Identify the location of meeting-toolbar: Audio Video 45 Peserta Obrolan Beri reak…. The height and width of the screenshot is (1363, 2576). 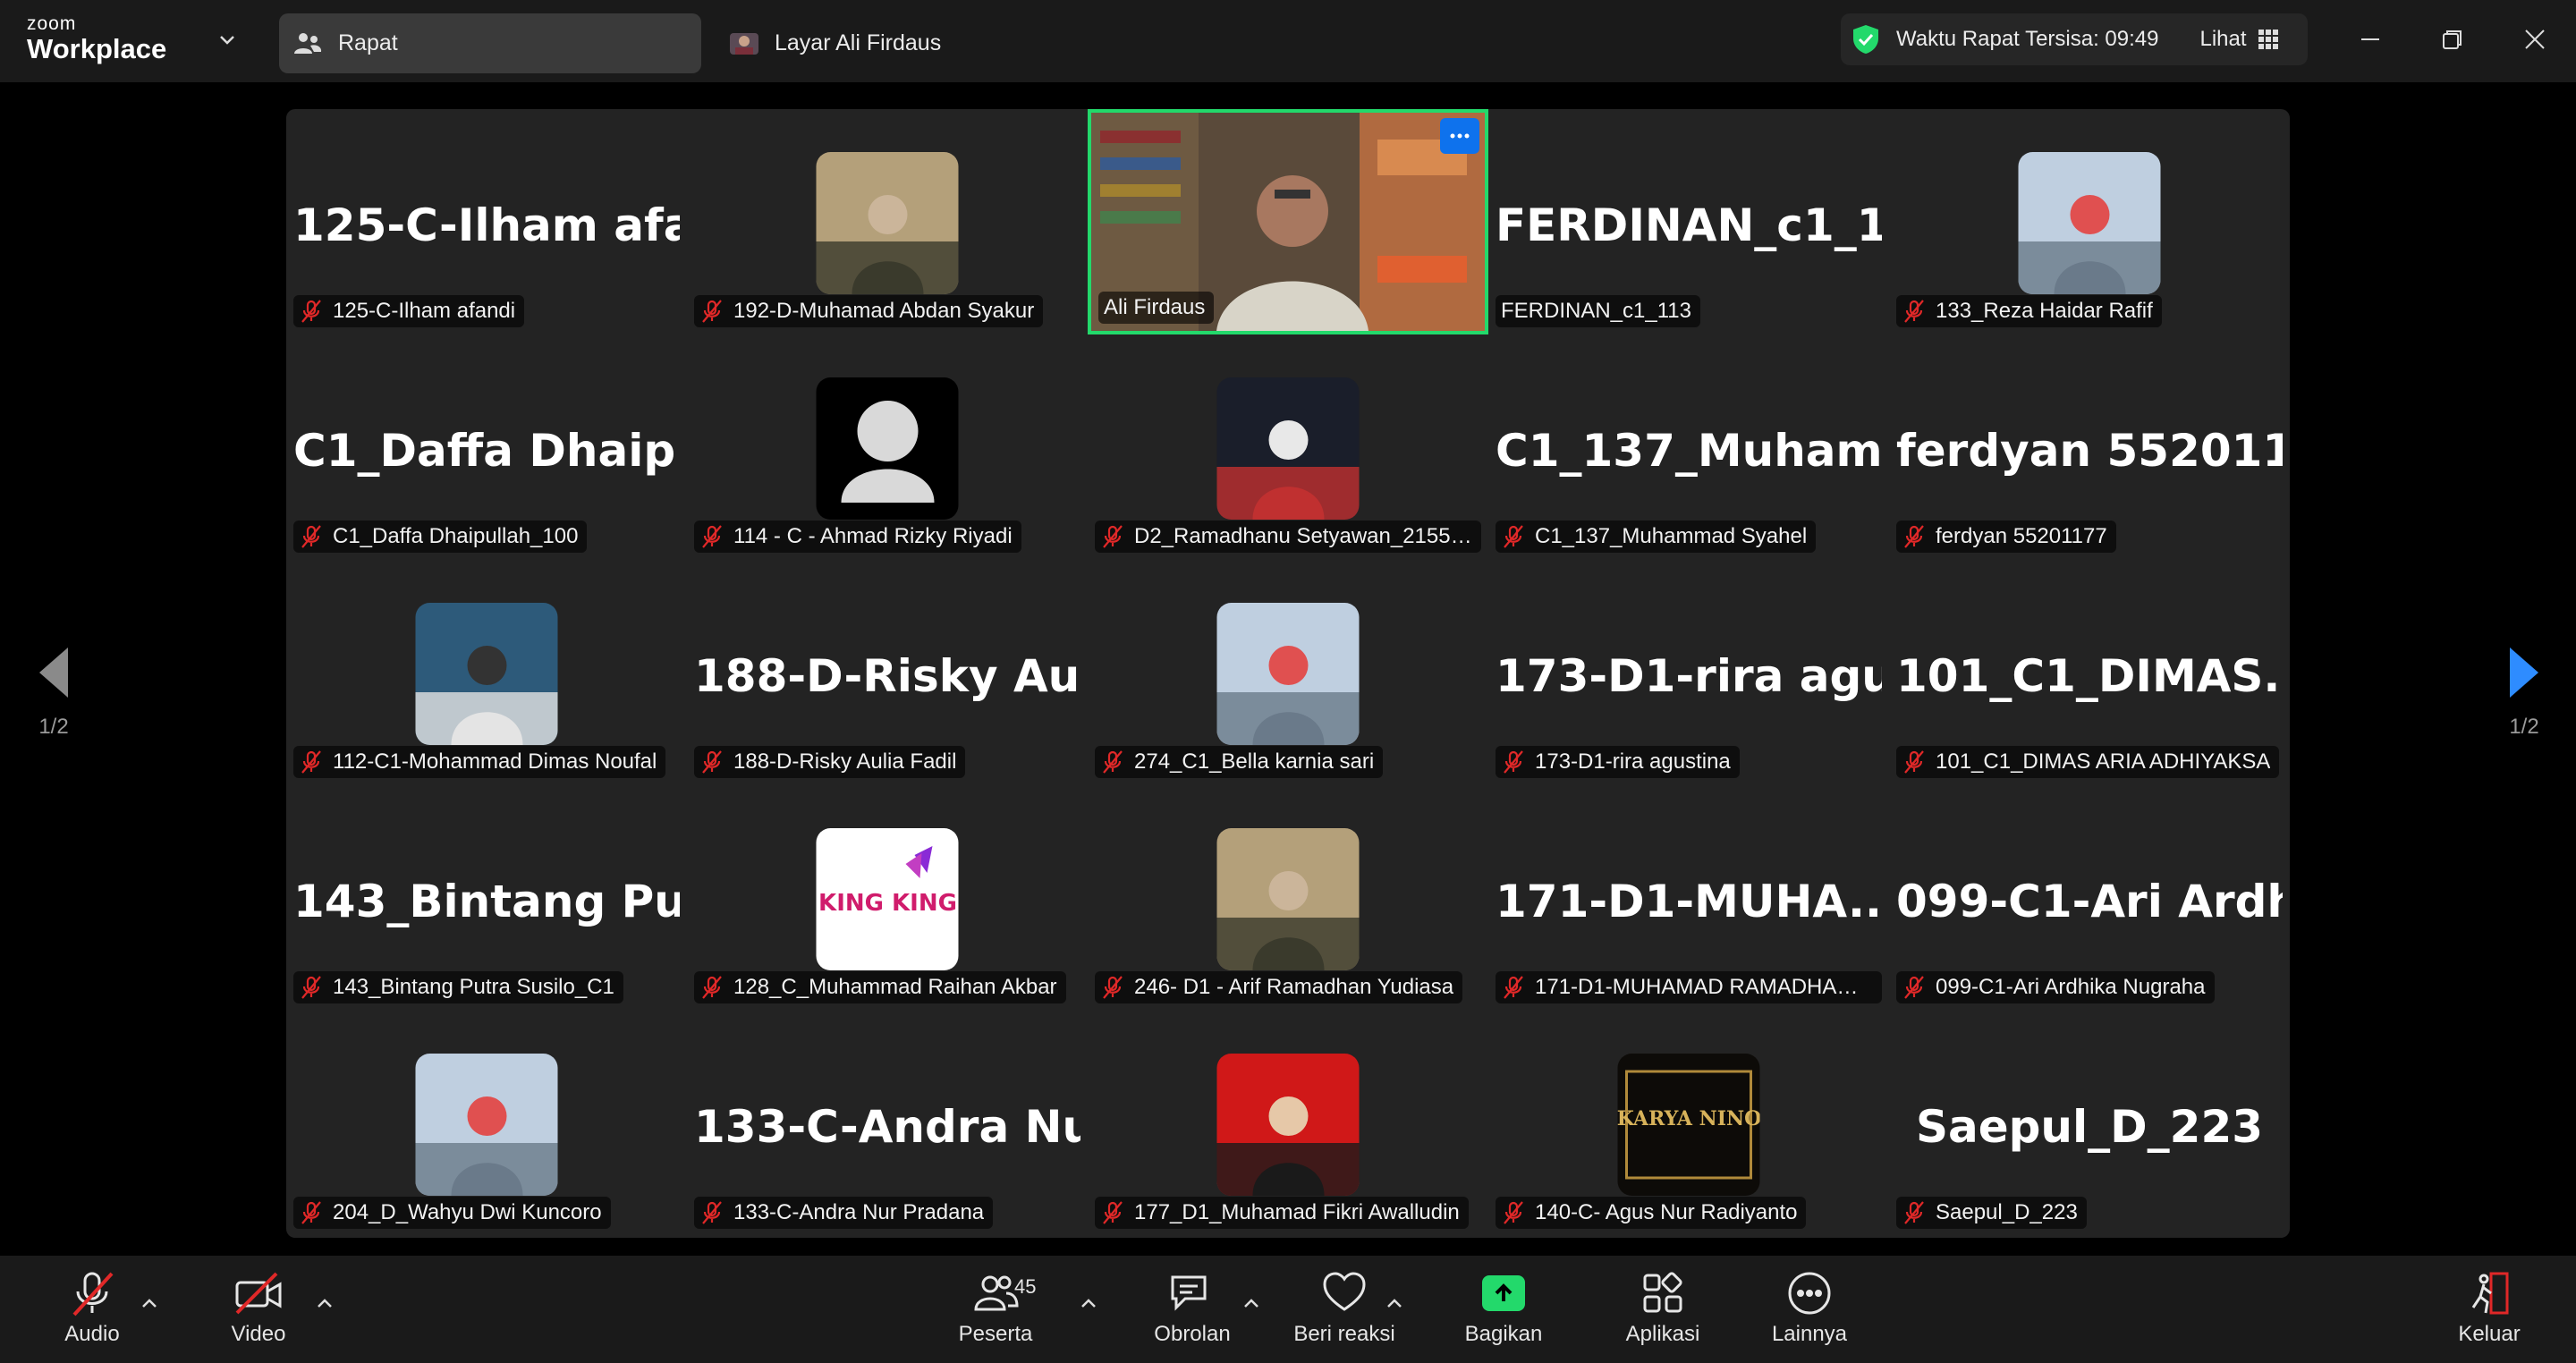
(1288, 1309).